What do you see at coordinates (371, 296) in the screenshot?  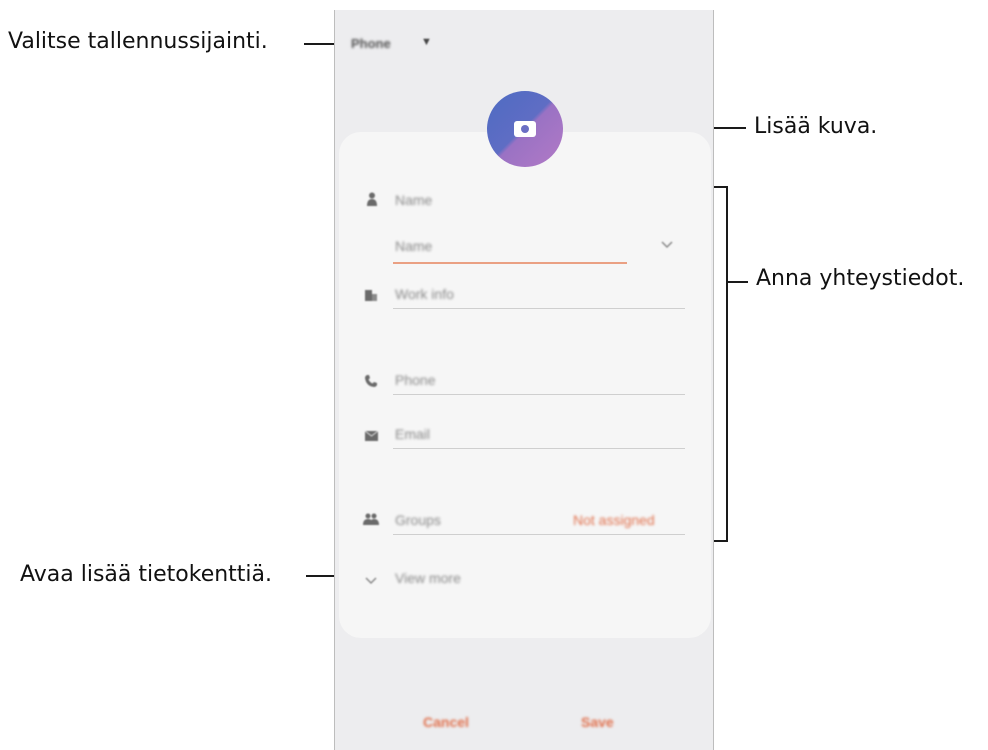 I see `building-icon` at bounding box center [371, 296].